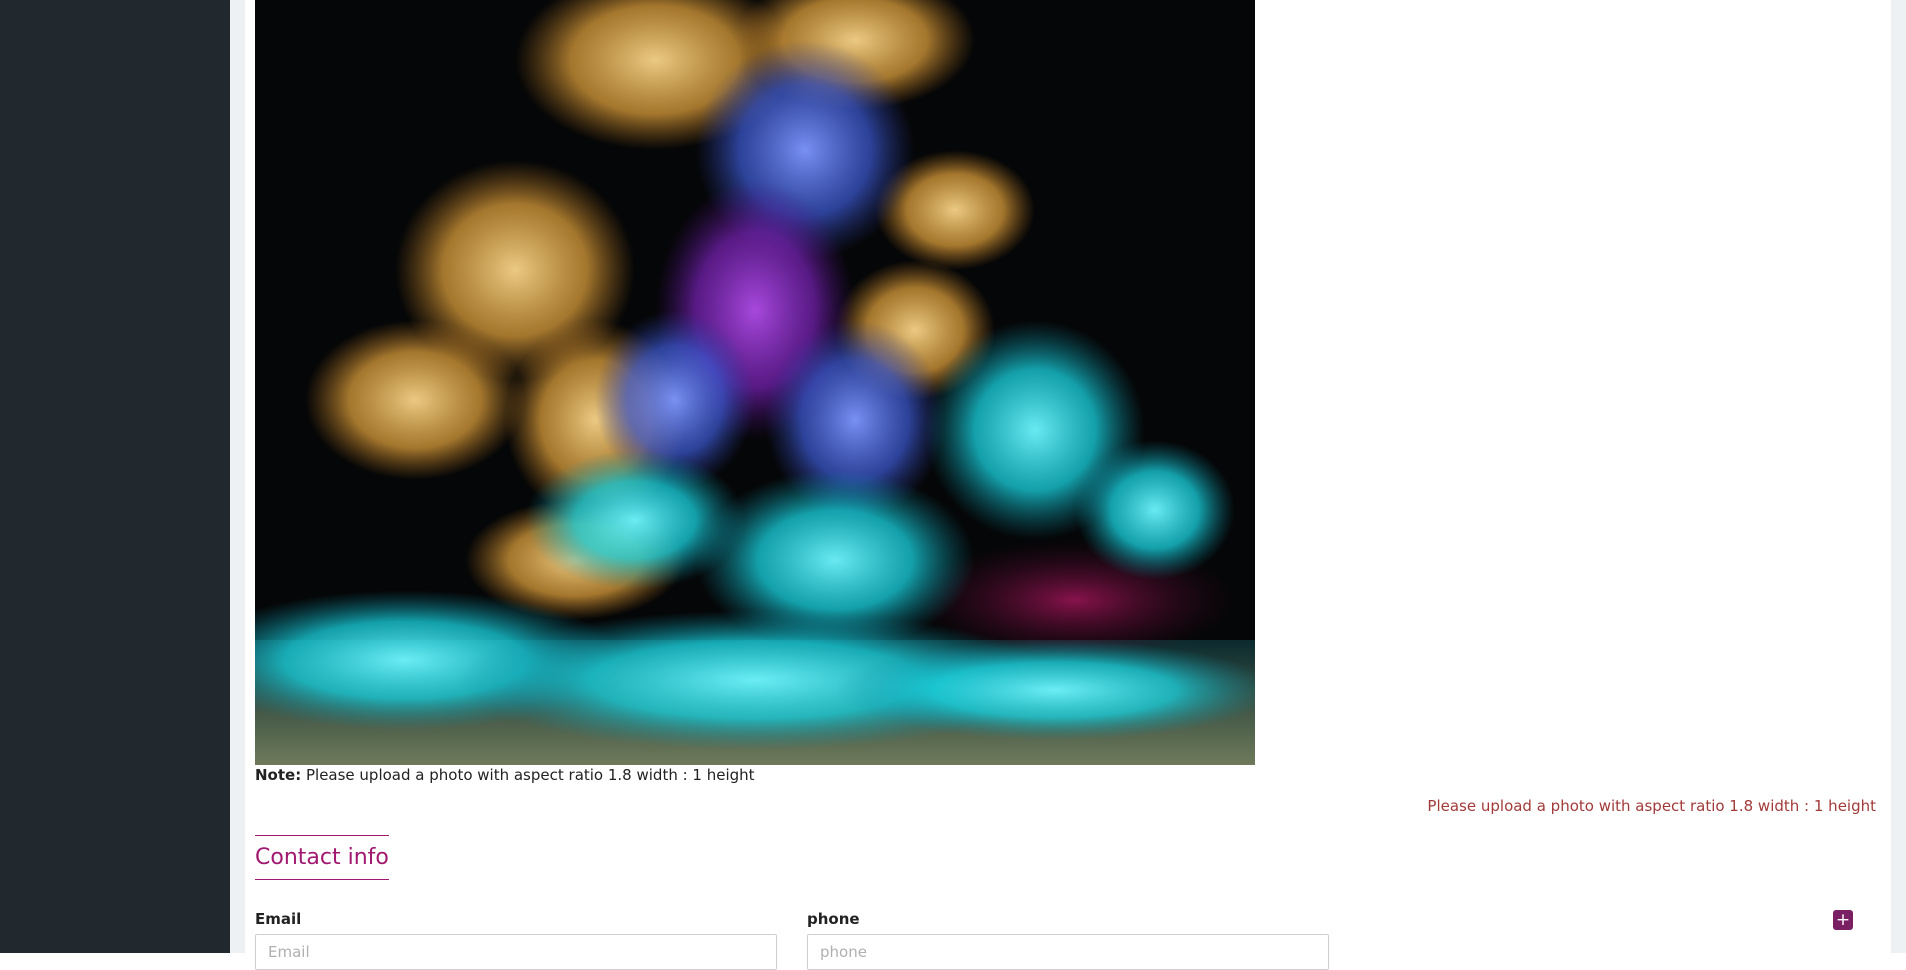 This screenshot has width=1906, height=970. What do you see at coordinates (237, 476) in the screenshot?
I see `left-gutter` at bounding box center [237, 476].